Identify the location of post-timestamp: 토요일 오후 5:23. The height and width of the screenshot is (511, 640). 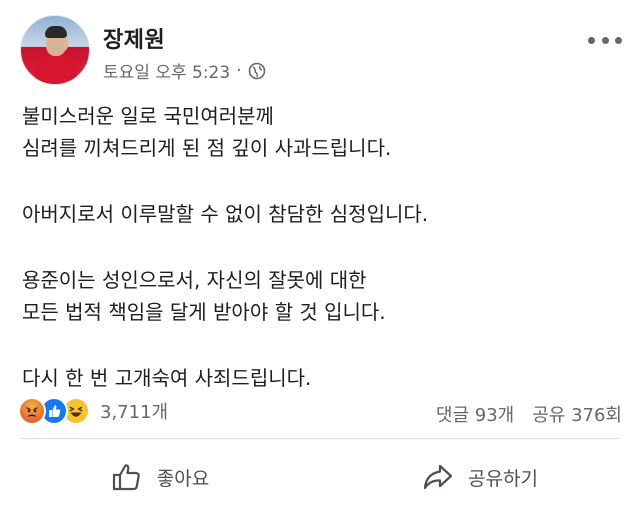
(166, 70).